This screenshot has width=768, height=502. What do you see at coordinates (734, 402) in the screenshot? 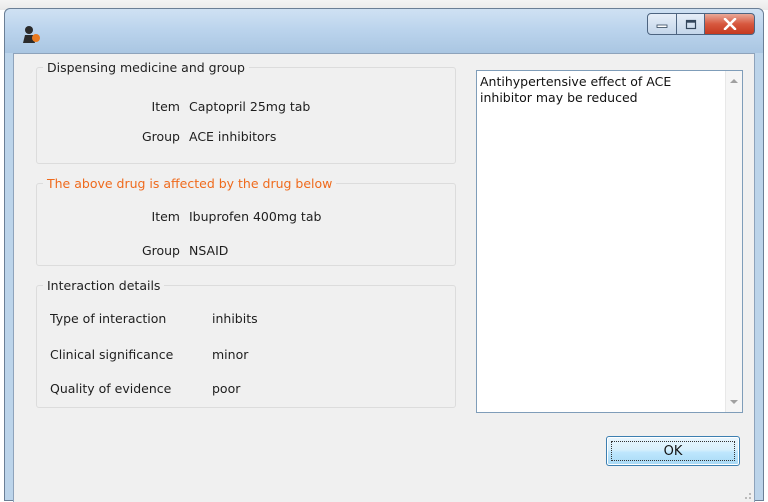
I see `scroll-down-icon` at bounding box center [734, 402].